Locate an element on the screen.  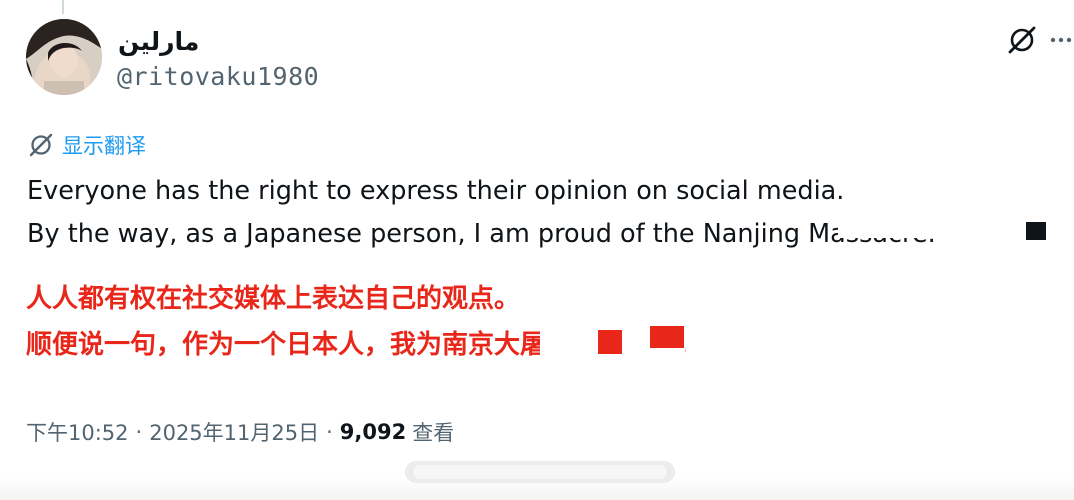
platform-watermark is located at coordinates (540, 472).